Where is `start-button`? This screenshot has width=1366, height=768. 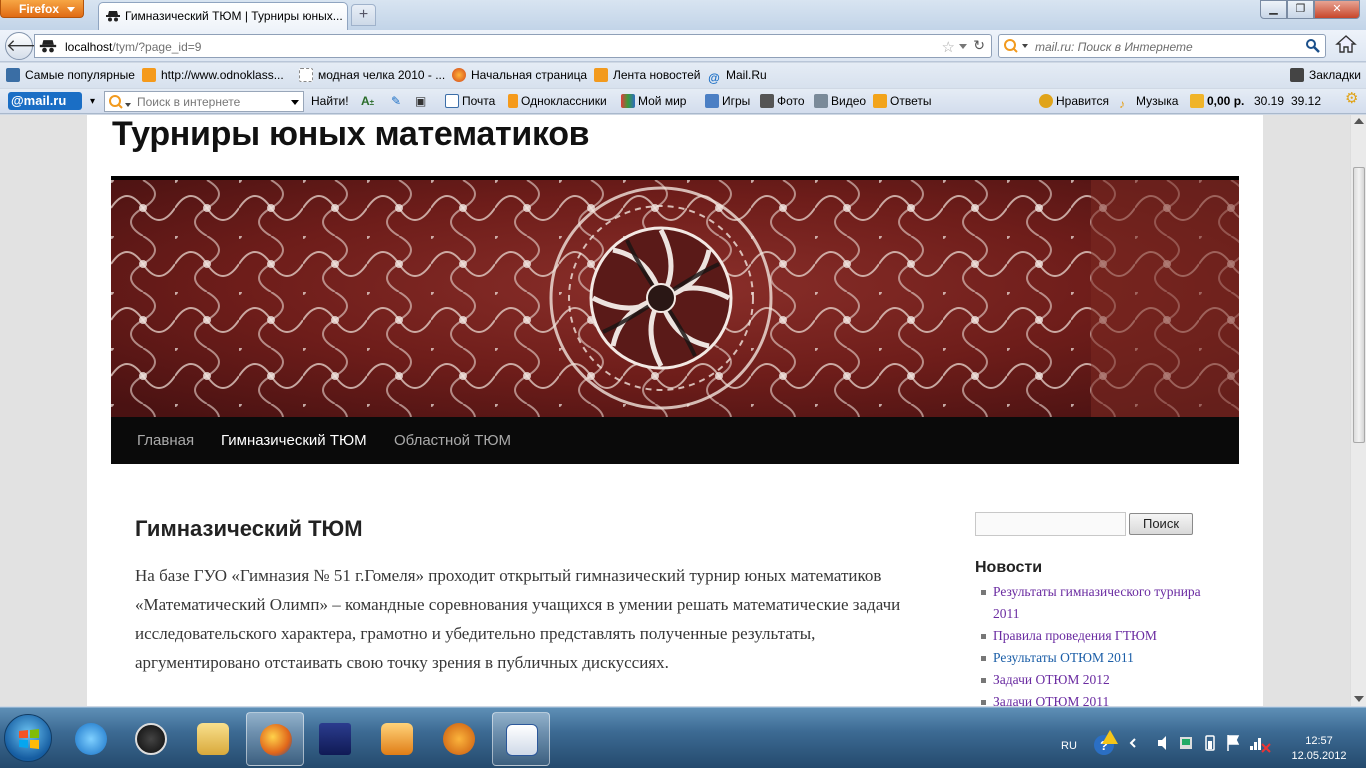 start-button is located at coordinates (28, 738).